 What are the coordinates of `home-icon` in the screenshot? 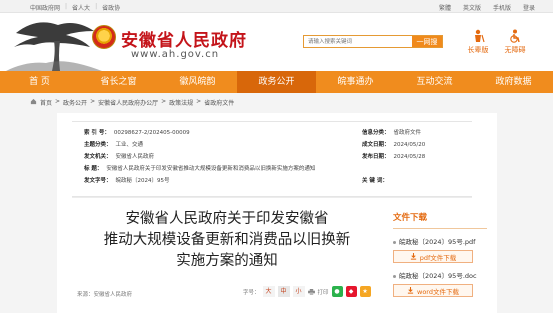 It's located at (33, 101).